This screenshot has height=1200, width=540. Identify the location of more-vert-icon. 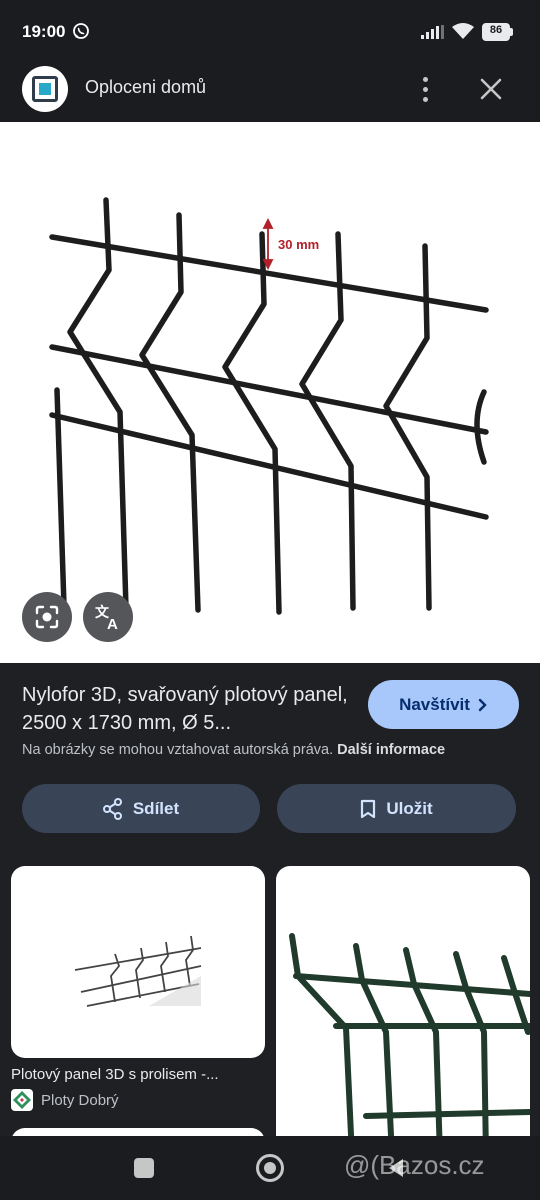
(425, 89).